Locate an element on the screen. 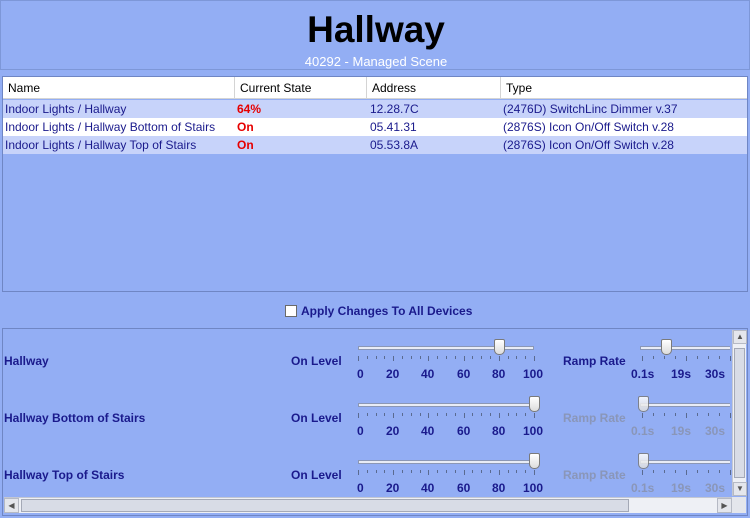 The width and height of the screenshot is (750, 518). on-level-label: On Level is located at coordinates (316, 475).